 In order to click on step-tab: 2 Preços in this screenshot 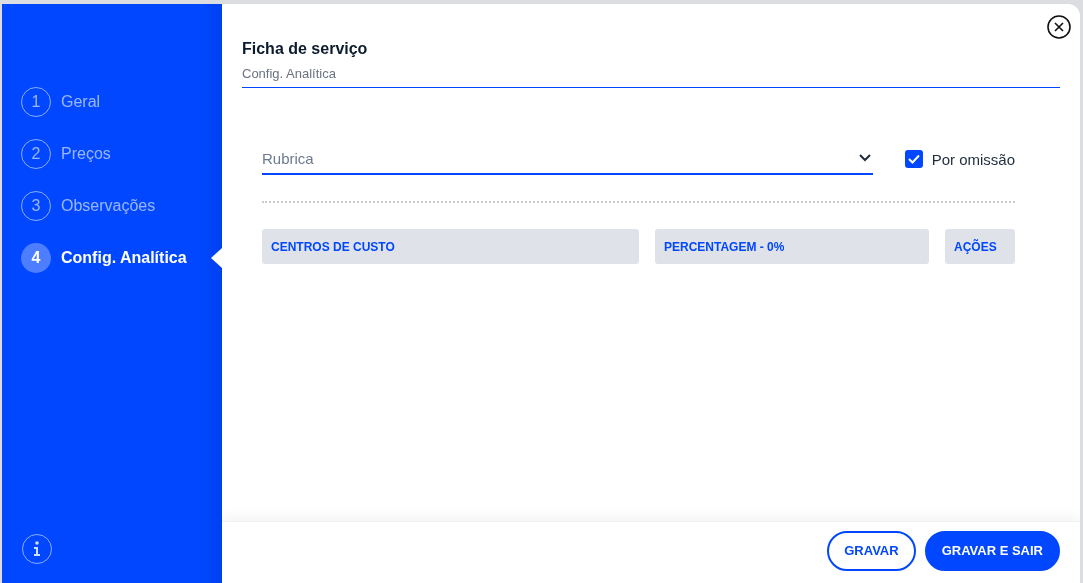, I will do `click(121, 154)`.